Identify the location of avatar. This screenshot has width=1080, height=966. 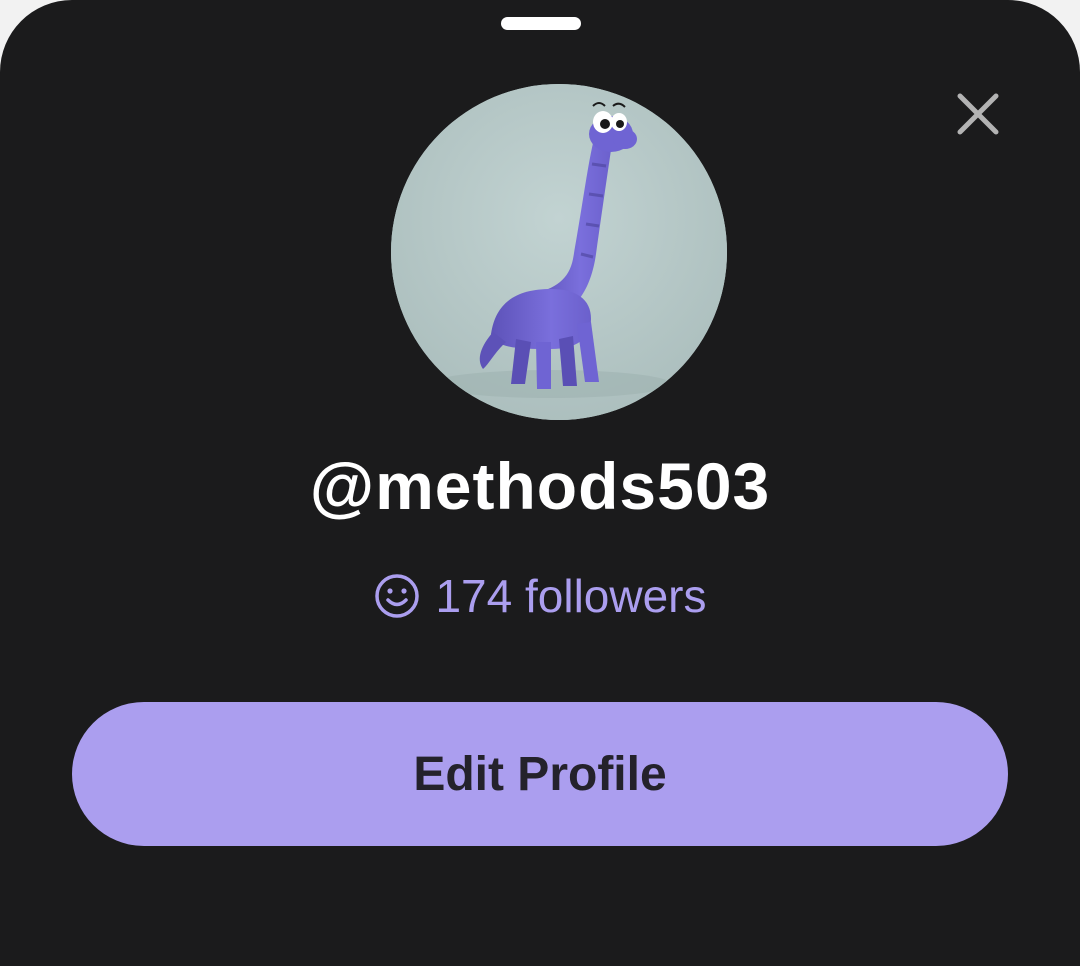
(559, 252).